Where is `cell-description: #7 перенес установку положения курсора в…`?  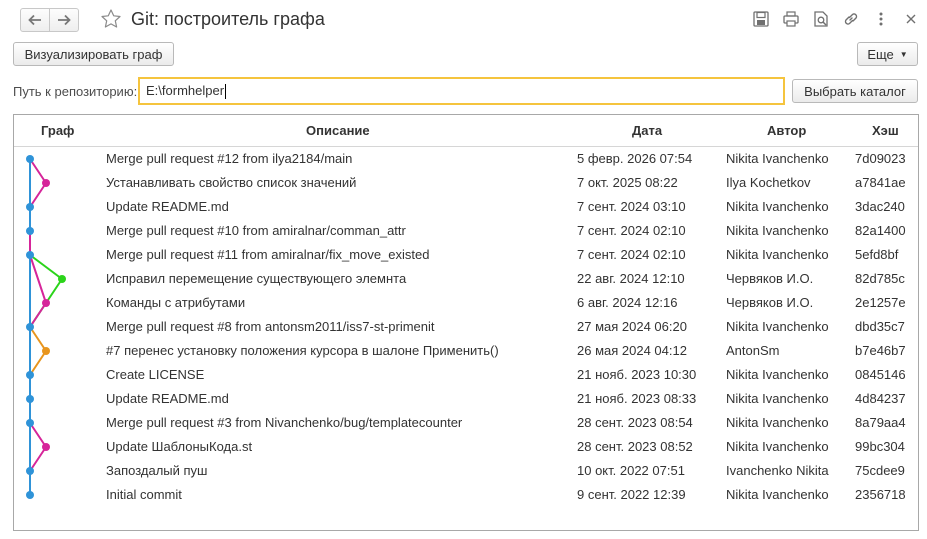
cell-description: #7 перенес установку положения курсора в… is located at coordinates (302, 350).